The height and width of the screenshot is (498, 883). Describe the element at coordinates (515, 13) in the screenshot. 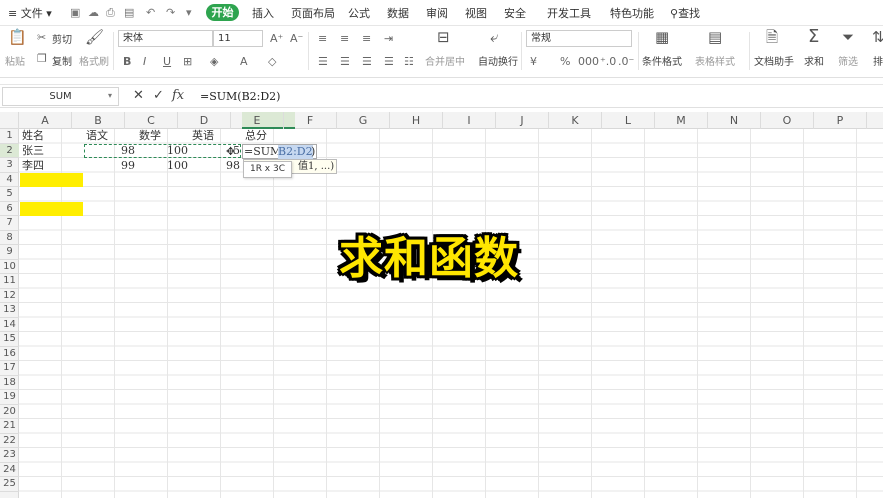

I see `tab-security: 安全` at that location.